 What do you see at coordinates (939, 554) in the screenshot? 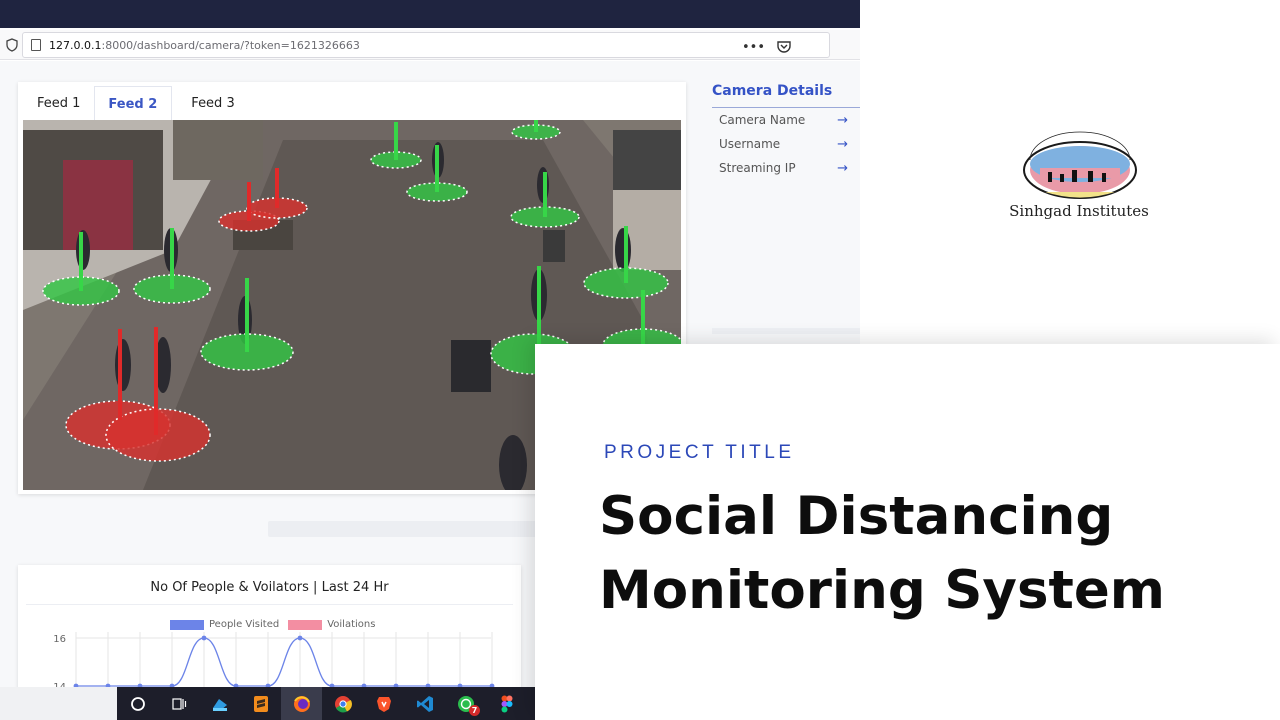
I see `project-title: Social Distancing Monitoring System` at bounding box center [939, 554].